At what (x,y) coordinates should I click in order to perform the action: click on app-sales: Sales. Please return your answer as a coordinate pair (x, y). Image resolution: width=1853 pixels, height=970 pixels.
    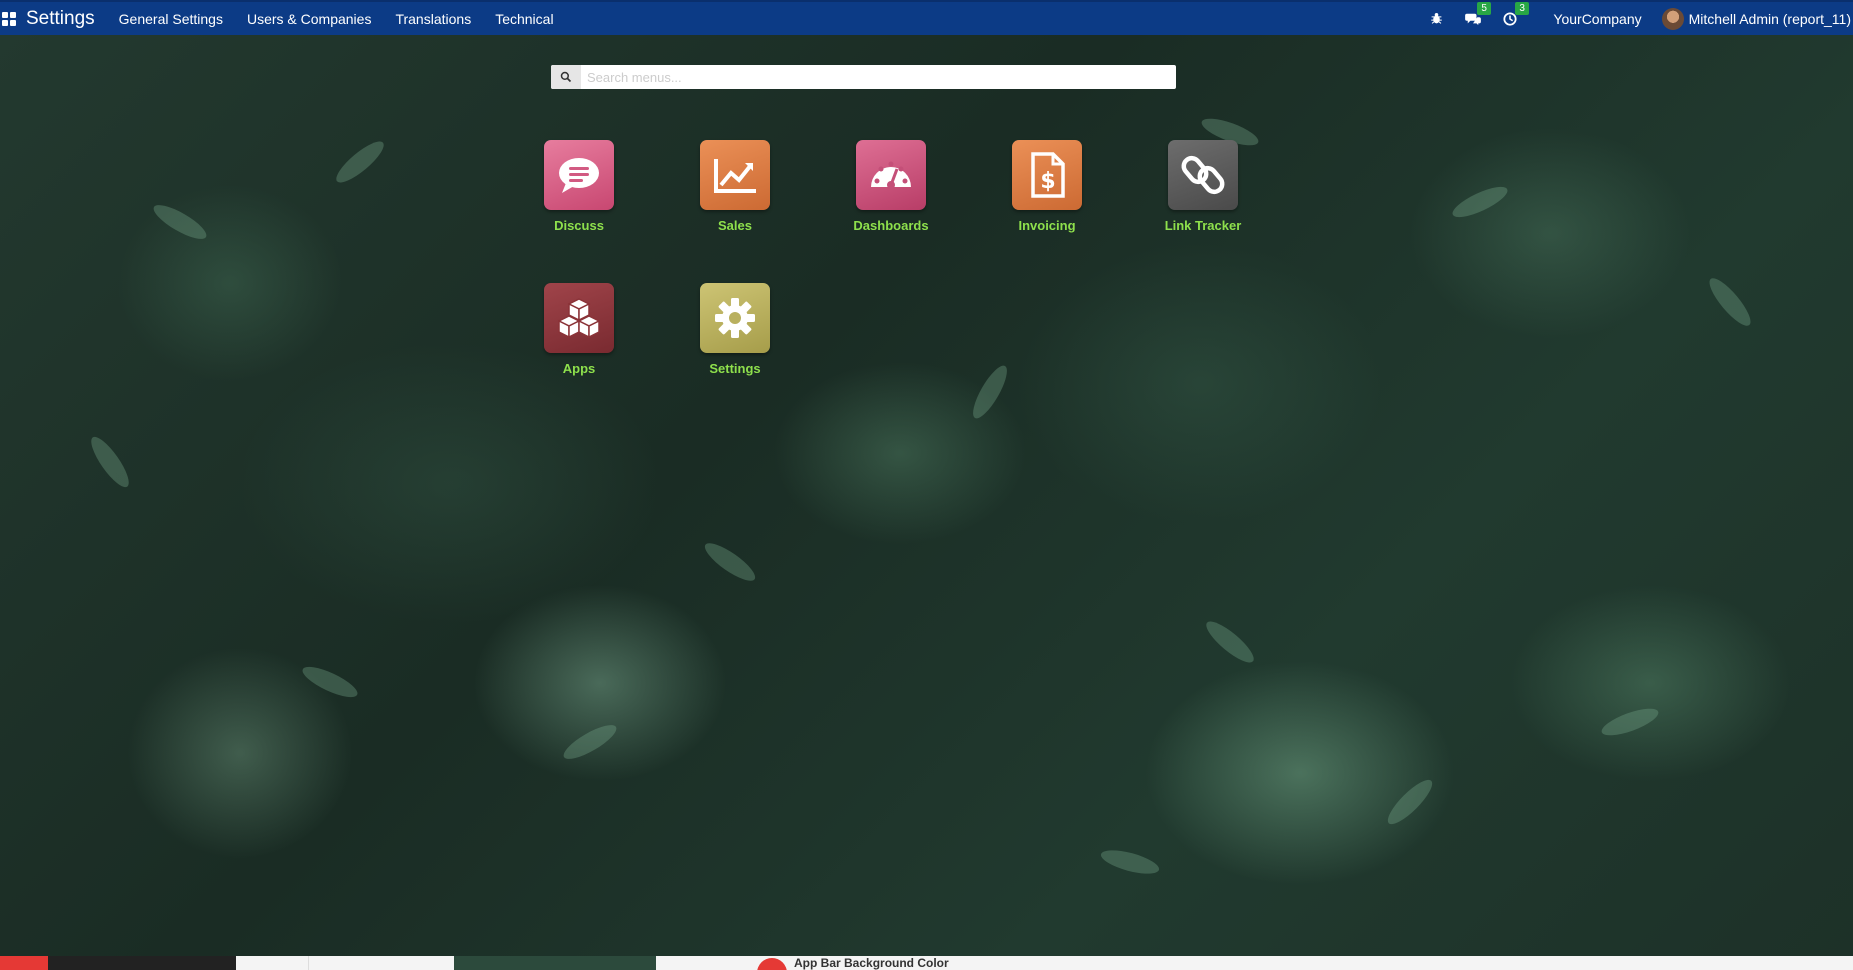
    Looking at the image, I should click on (735, 186).